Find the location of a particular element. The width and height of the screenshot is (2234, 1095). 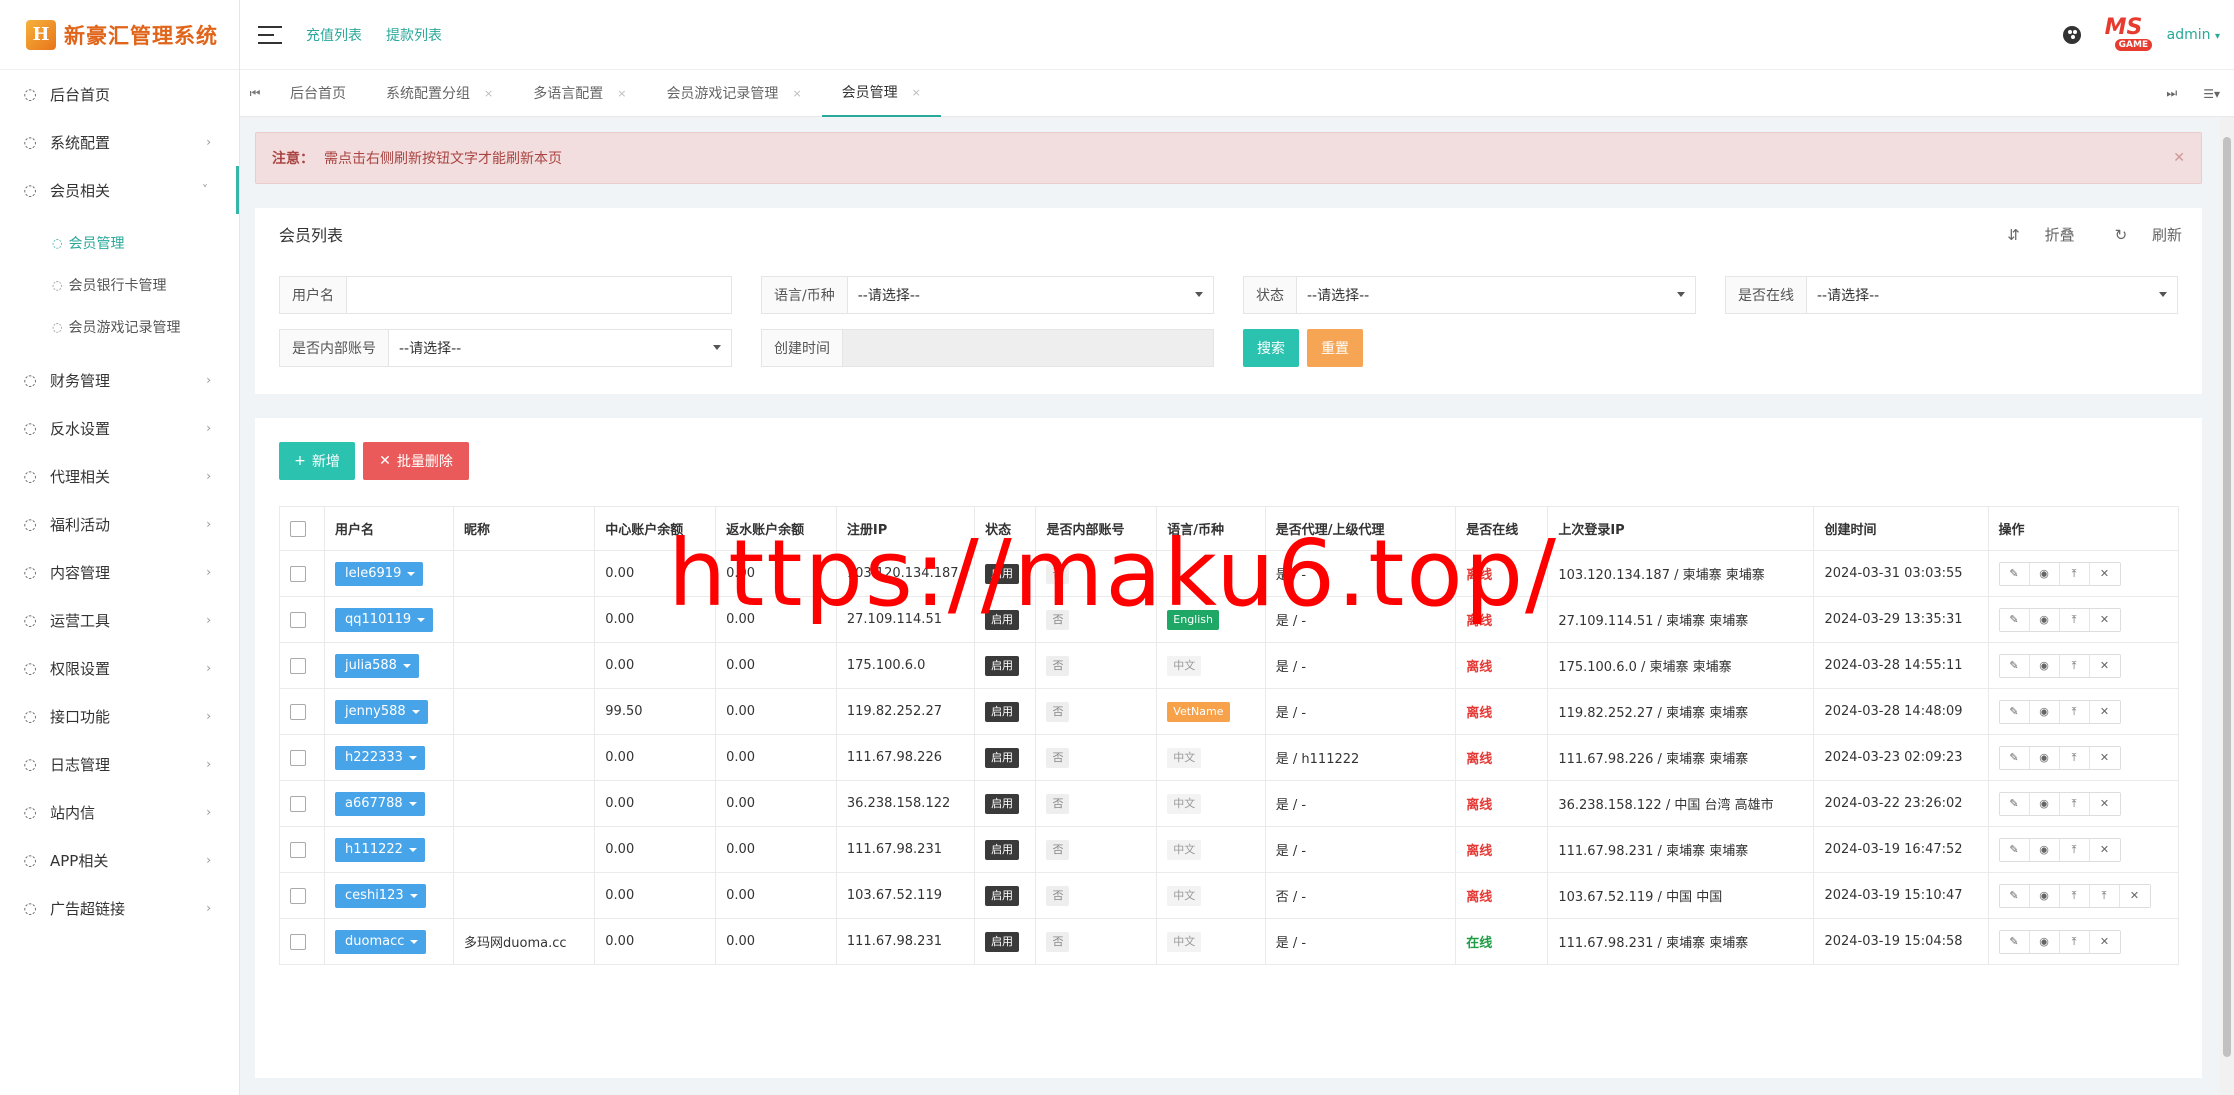

add-button: + 新增 is located at coordinates (317, 461).